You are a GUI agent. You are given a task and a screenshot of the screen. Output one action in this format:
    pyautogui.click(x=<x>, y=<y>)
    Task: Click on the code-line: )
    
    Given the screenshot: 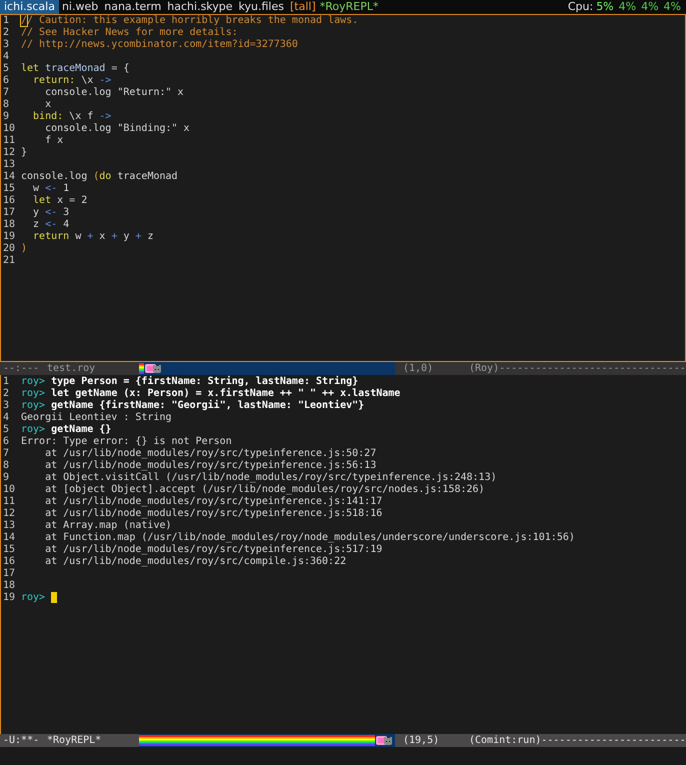 What is the action you would take?
    pyautogui.click(x=24, y=249)
    